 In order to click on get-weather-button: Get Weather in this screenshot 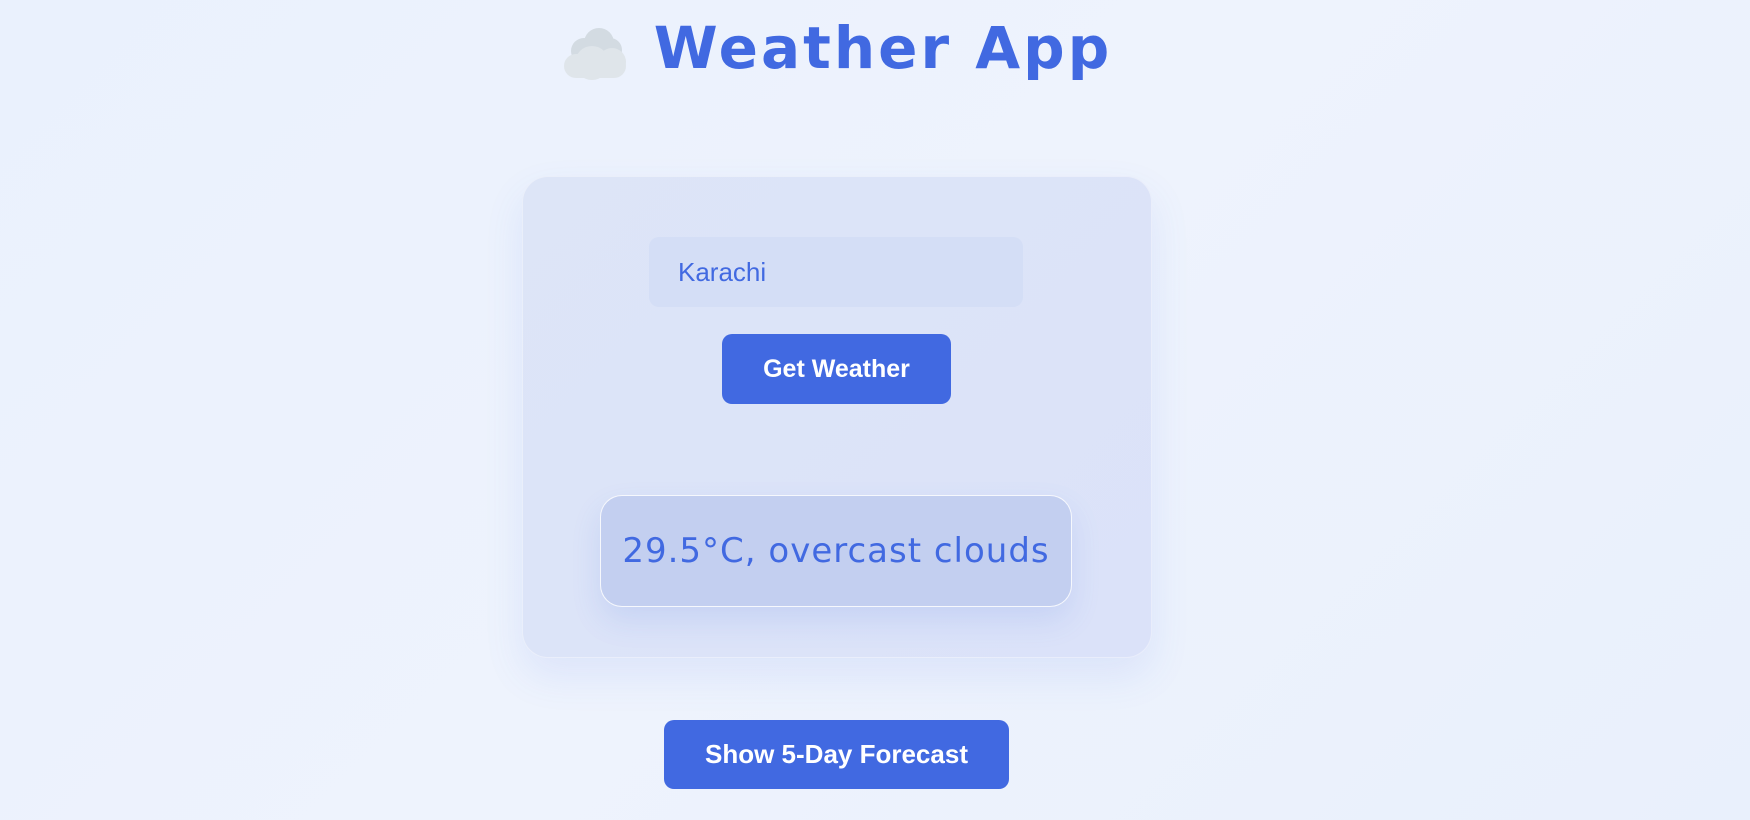, I will do `click(836, 369)`.